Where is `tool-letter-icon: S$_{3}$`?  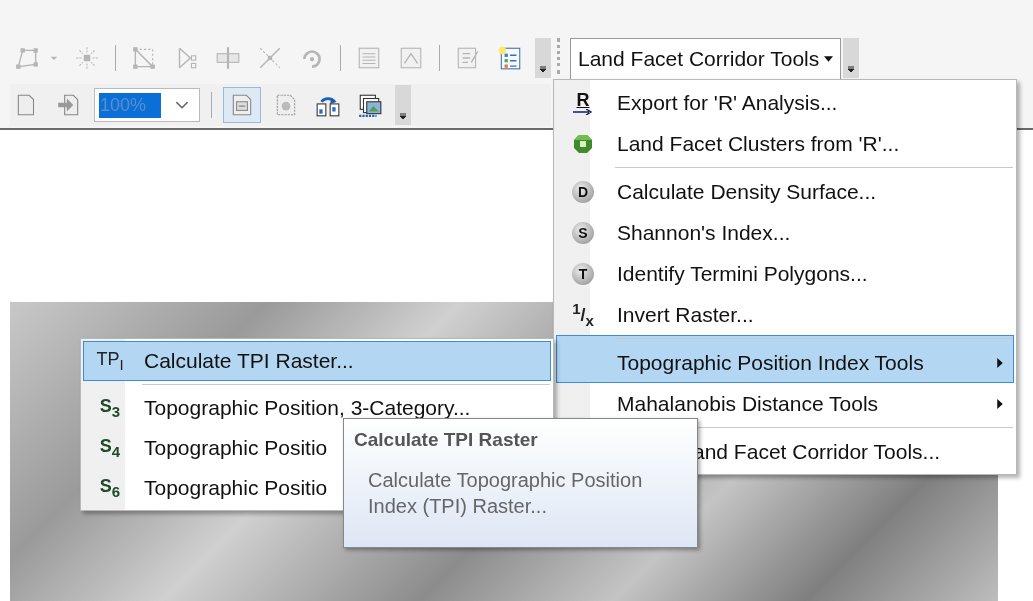 tool-letter-icon: S$_{3}$ is located at coordinates (110, 408).